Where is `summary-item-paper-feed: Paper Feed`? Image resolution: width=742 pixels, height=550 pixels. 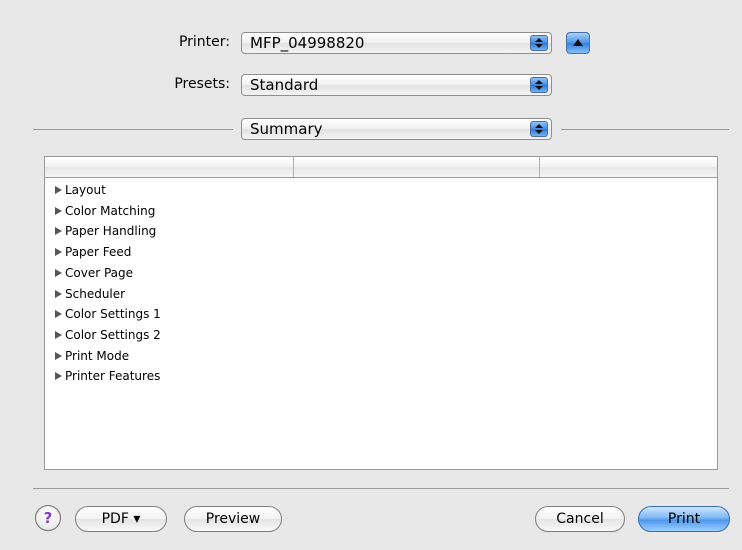 summary-item-paper-feed: Paper Feed is located at coordinates (108, 252).